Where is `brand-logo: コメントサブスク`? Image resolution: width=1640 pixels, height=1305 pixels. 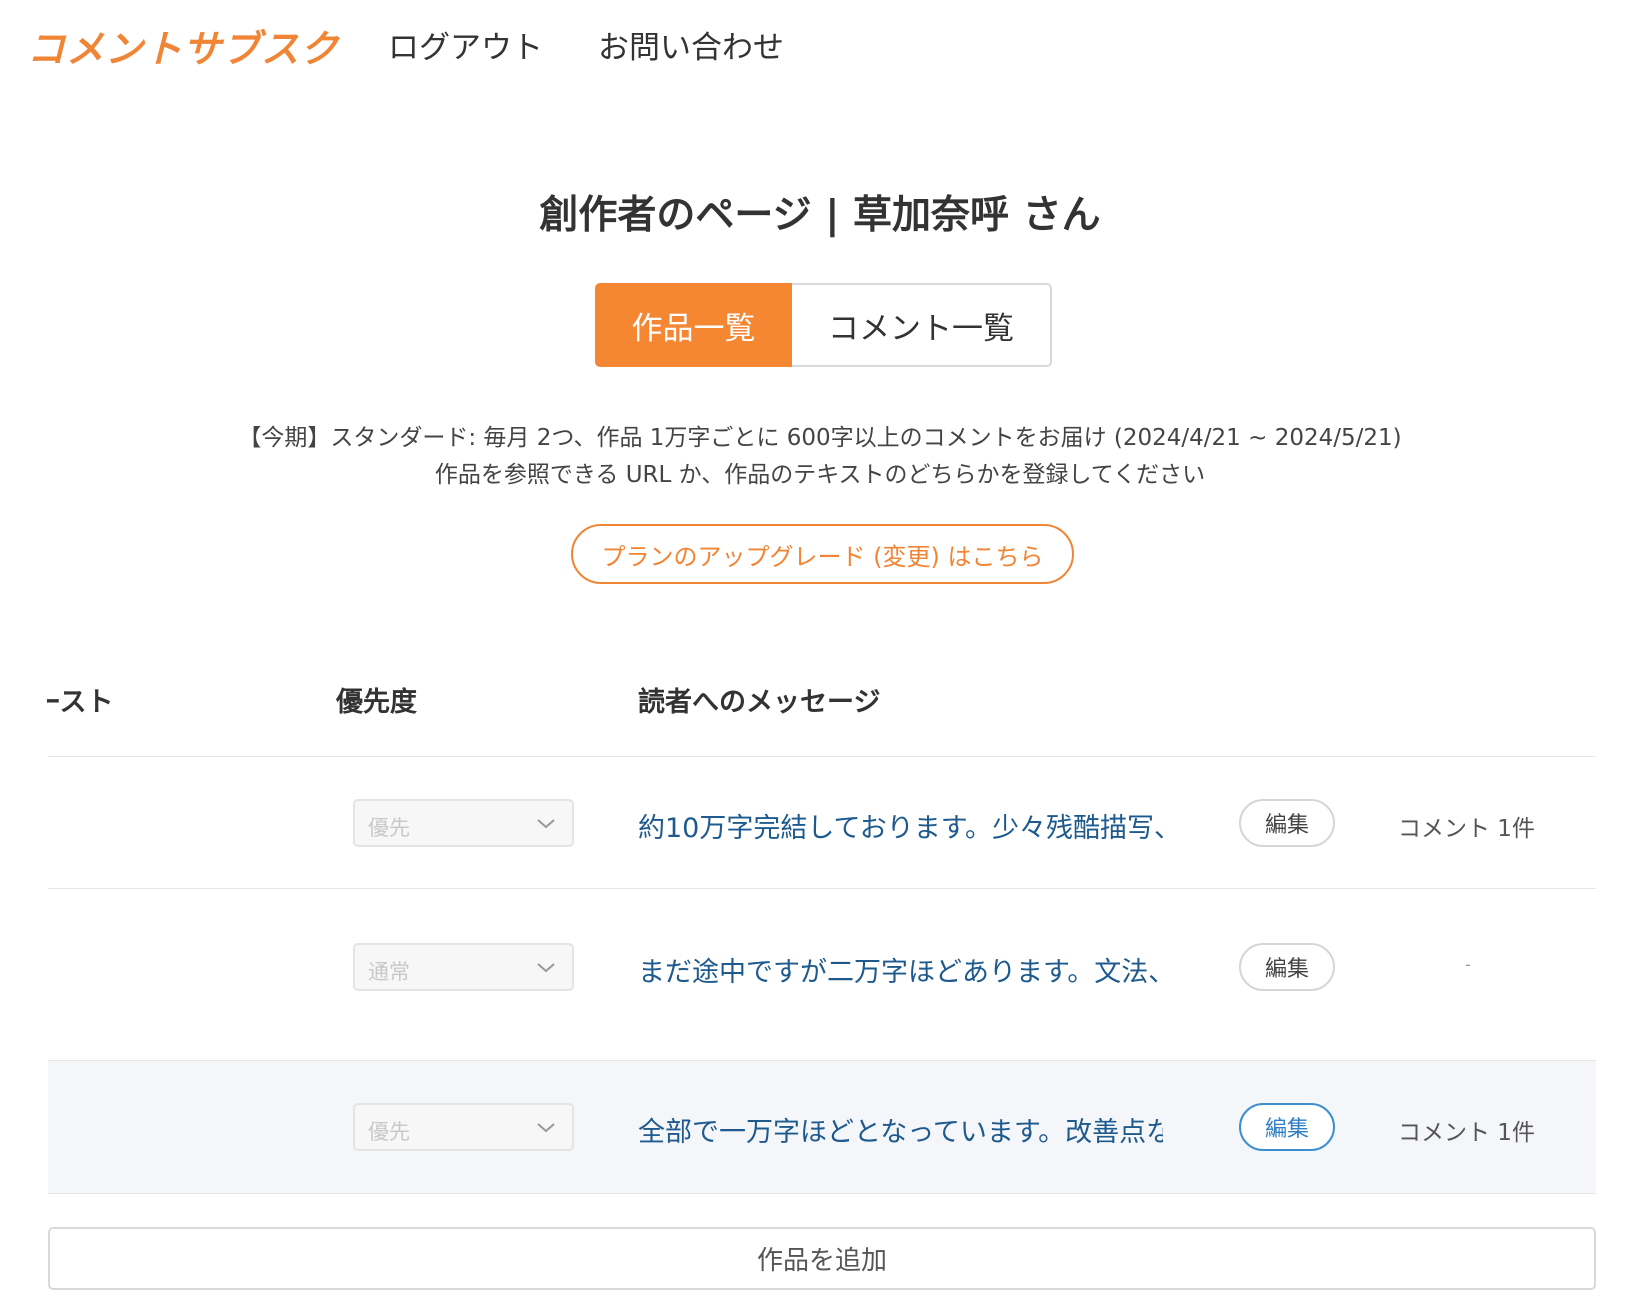 brand-logo: コメントサブスク is located at coordinates (183, 45).